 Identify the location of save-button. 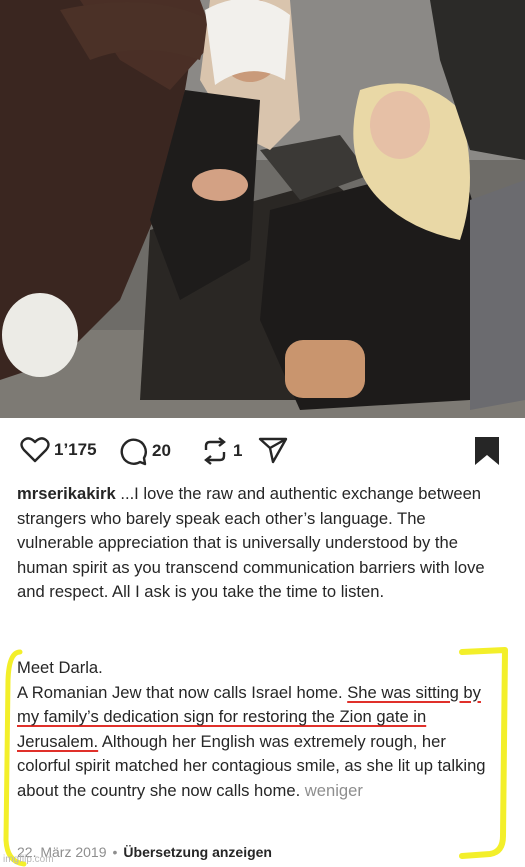
(487, 451).